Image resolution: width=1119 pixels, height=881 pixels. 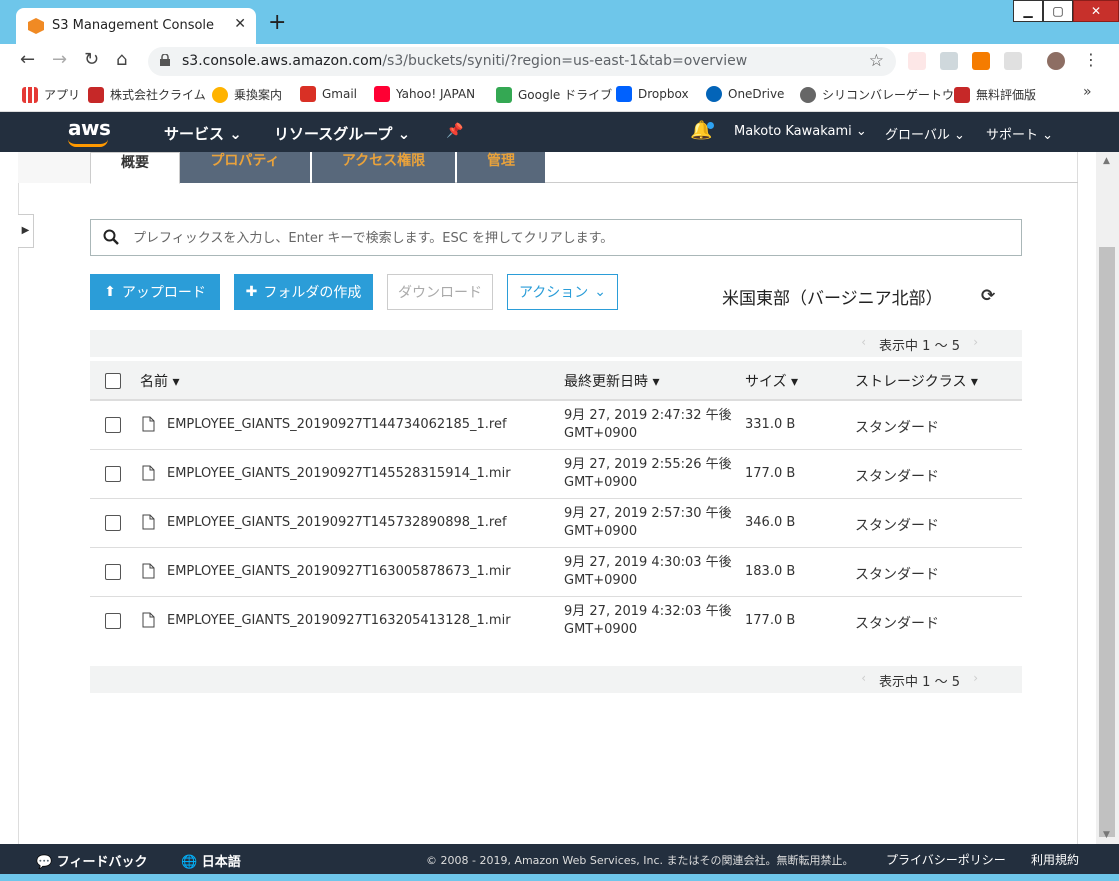 I want to click on bookmark-item: Gmail, so click(x=328, y=94).